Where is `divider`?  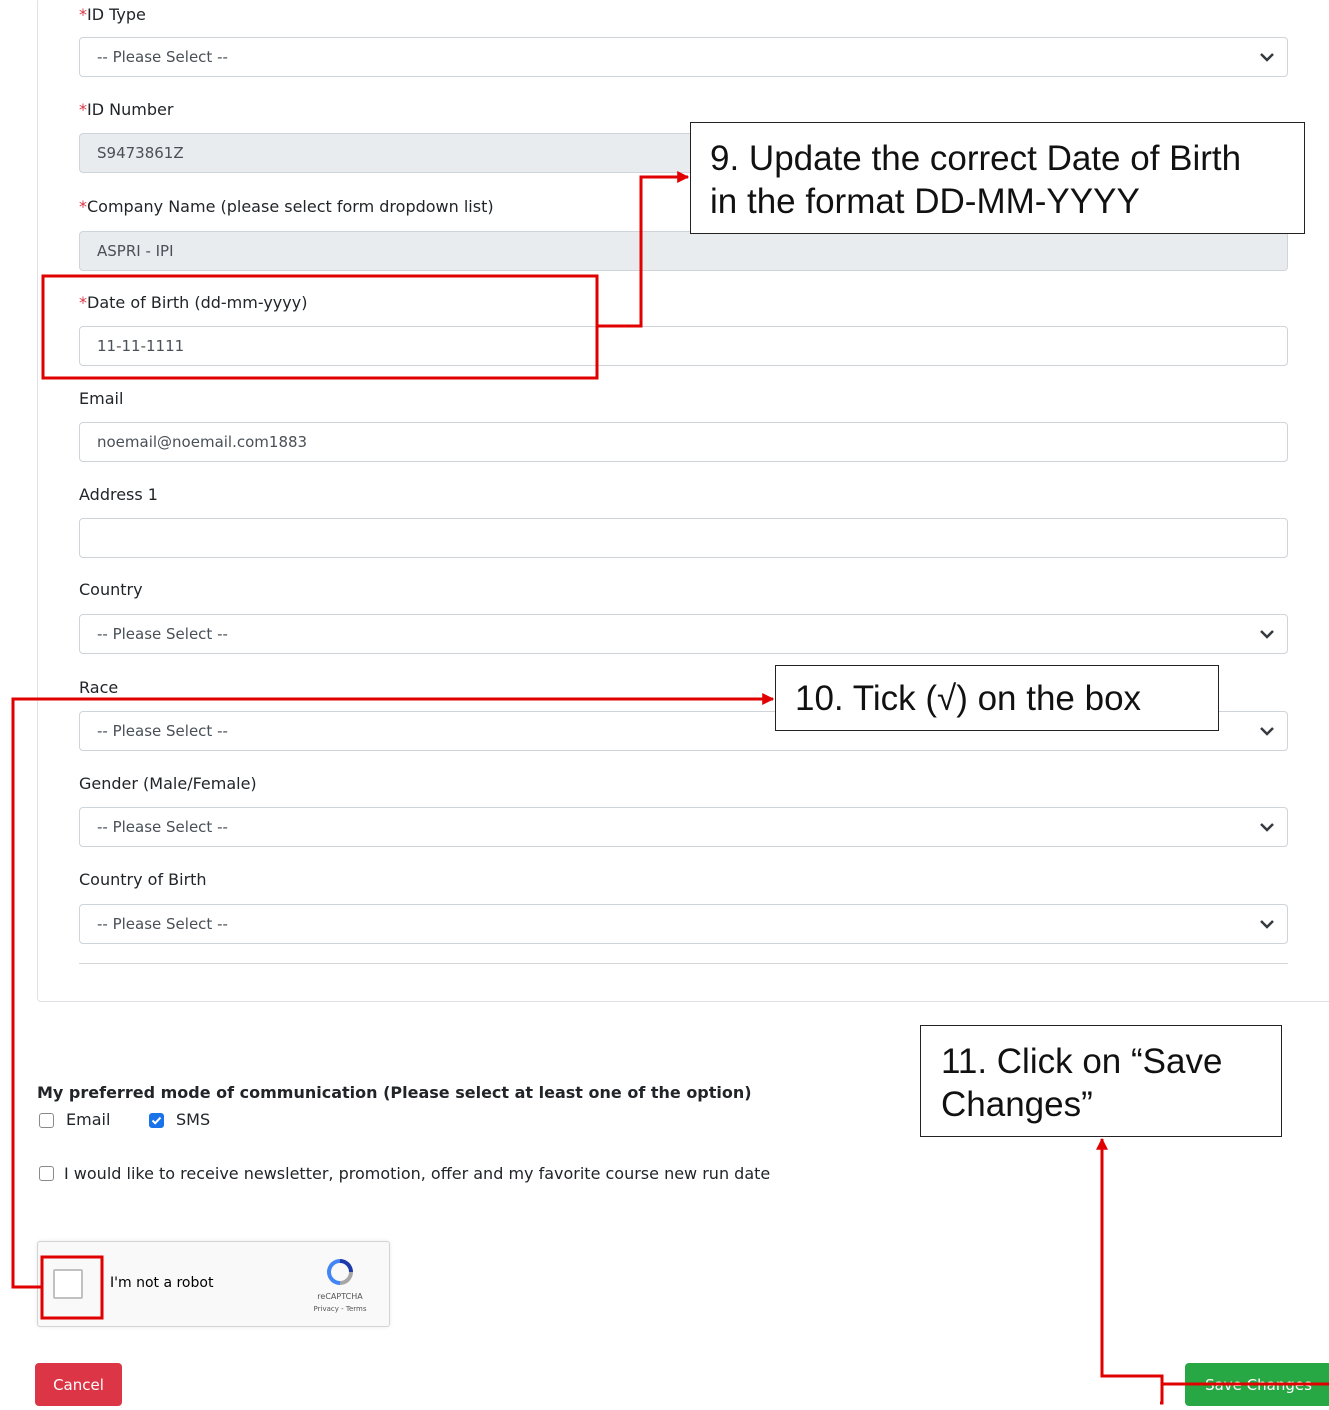
divider is located at coordinates (683, 963).